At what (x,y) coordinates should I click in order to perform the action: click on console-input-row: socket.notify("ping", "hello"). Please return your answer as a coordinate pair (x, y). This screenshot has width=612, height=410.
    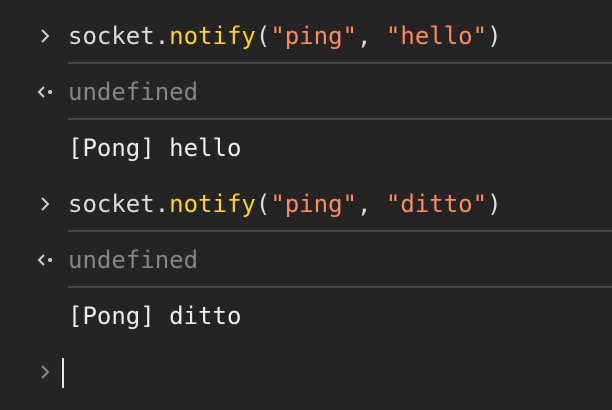
    Looking at the image, I should click on (306, 36).